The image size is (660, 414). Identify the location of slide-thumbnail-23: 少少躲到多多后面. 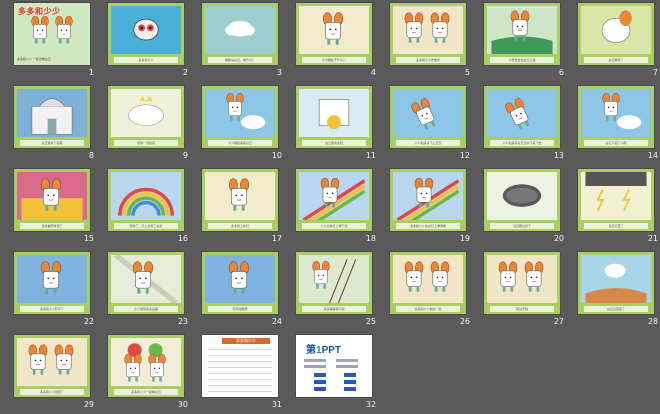
(146, 283).